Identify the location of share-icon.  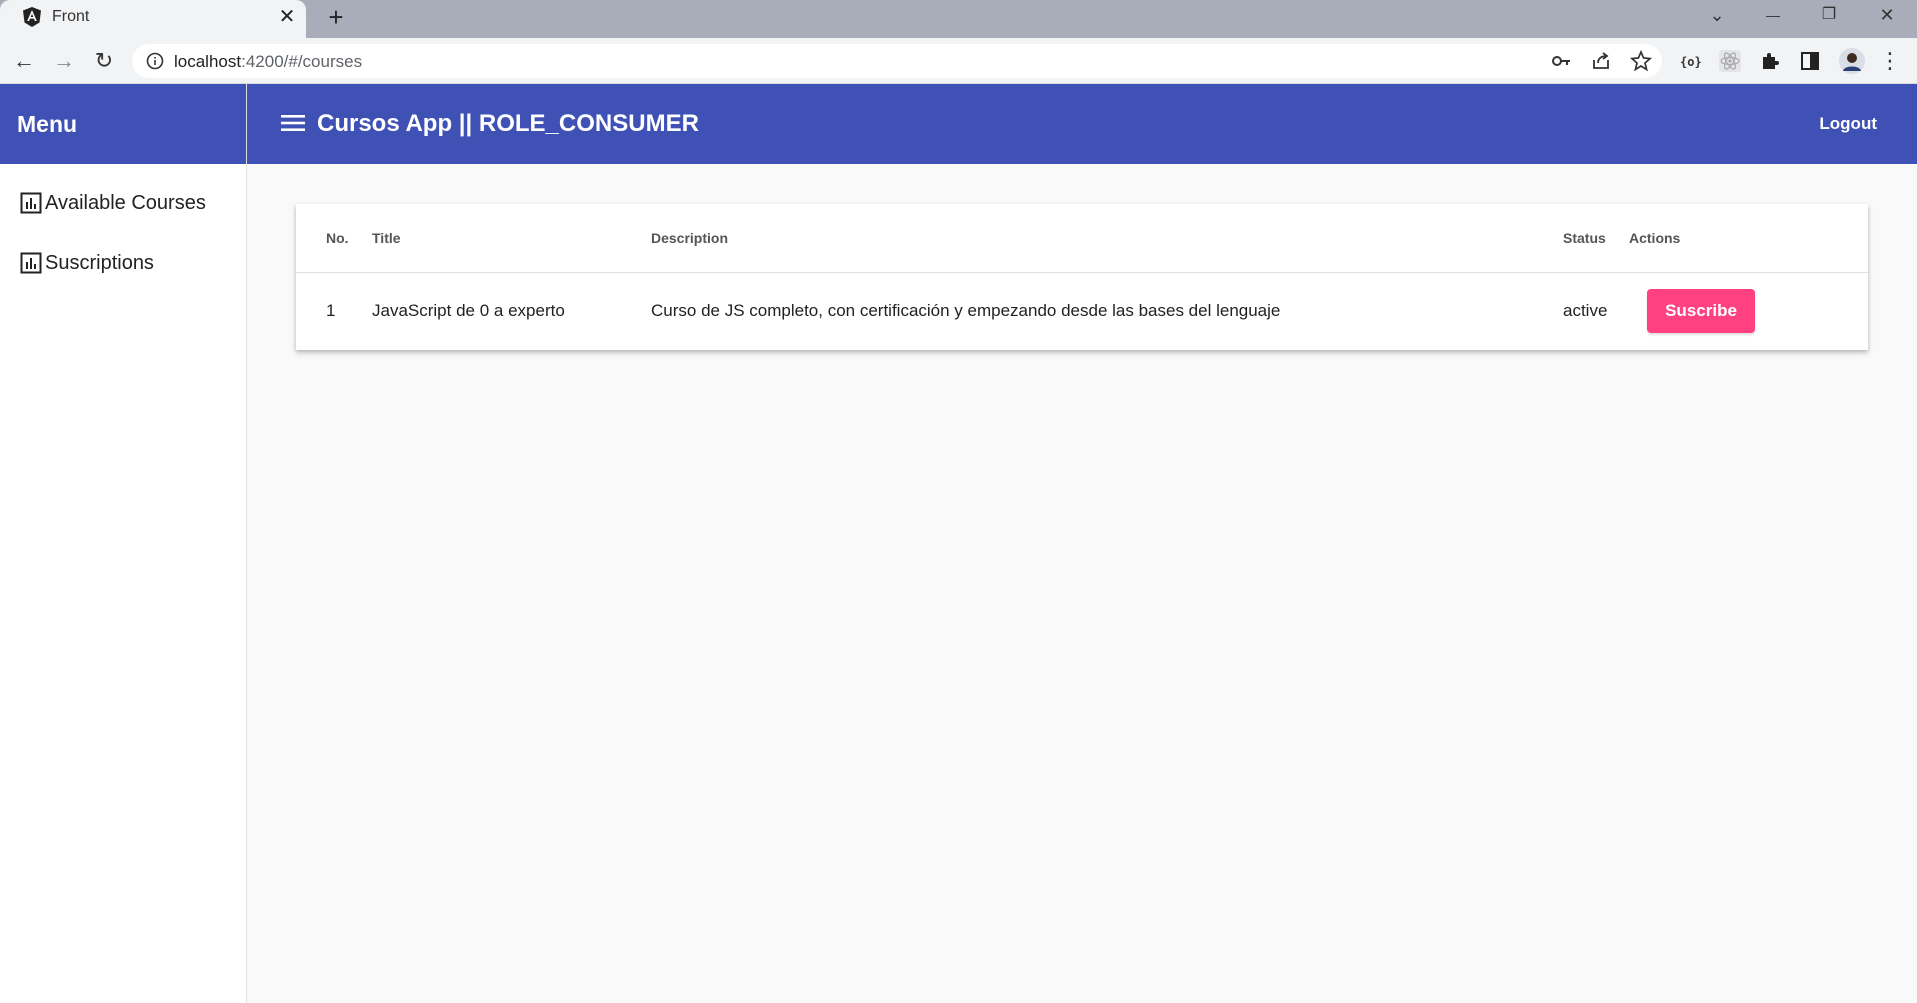
(1601, 61).